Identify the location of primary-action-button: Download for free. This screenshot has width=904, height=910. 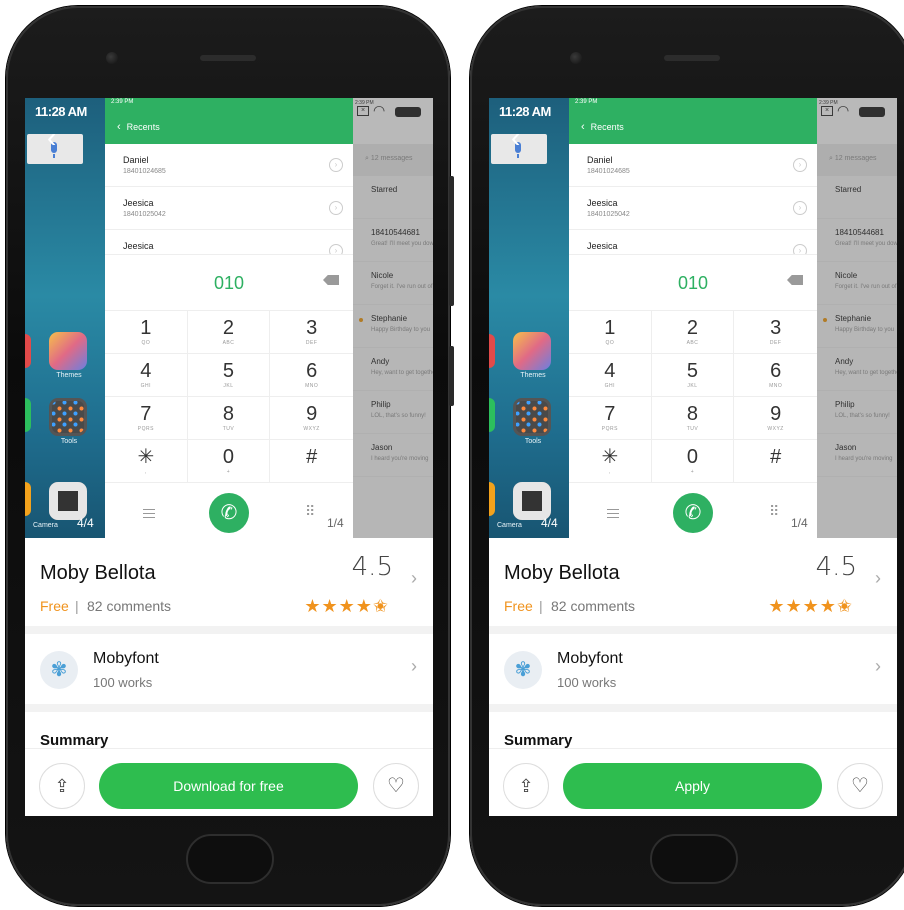
(228, 786).